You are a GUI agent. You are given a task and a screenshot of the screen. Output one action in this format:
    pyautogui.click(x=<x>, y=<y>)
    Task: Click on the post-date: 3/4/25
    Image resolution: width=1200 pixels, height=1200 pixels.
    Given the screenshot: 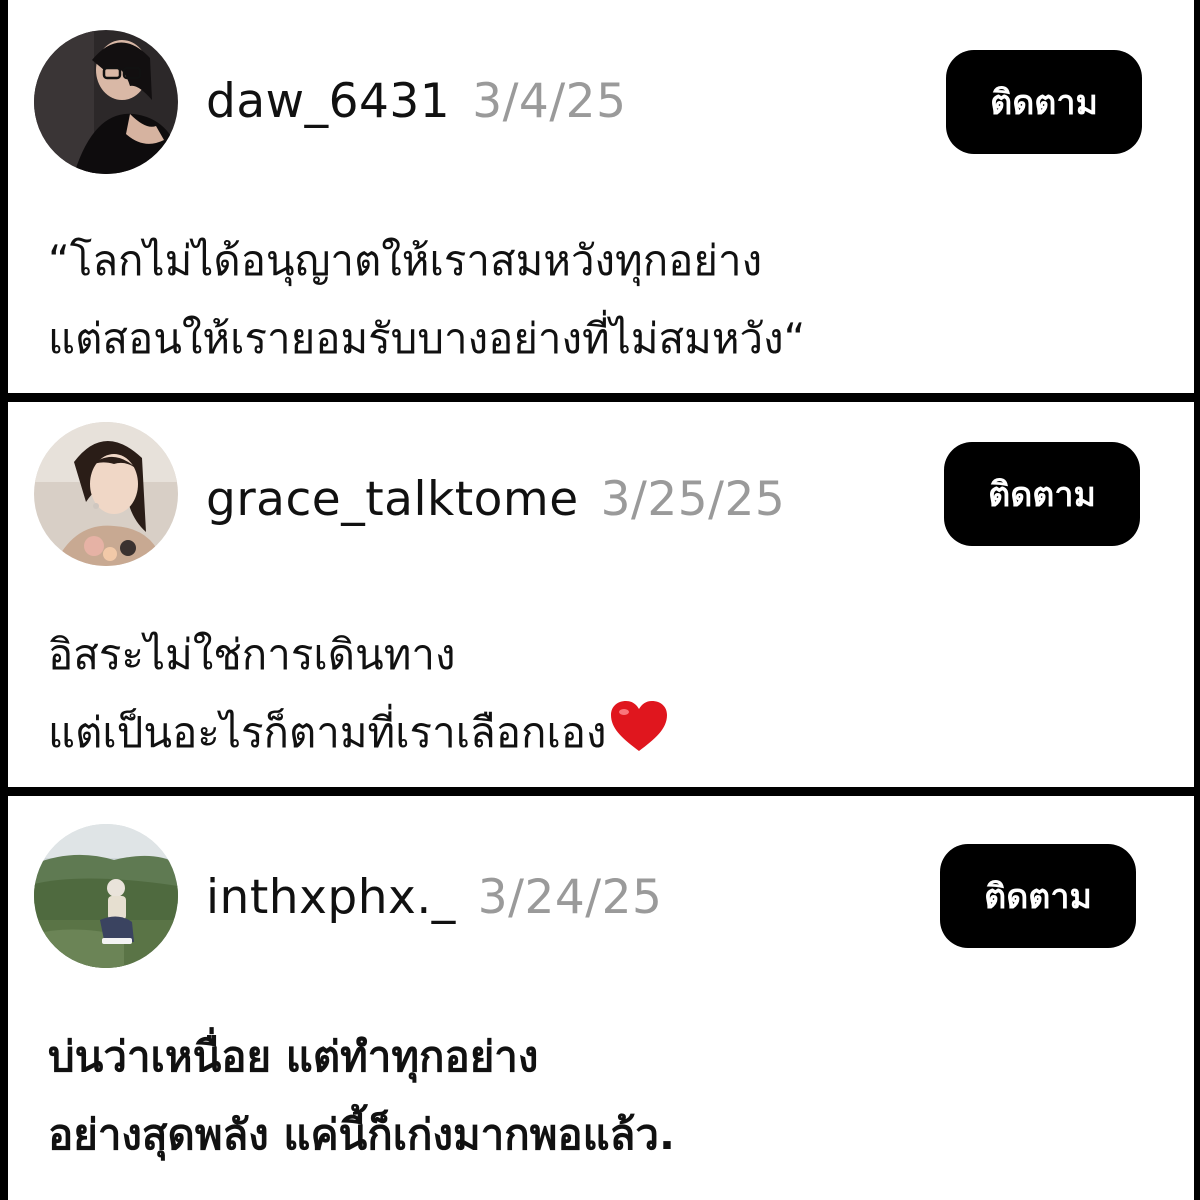 What is the action you would take?
    pyautogui.click(x=549, y=101)
    